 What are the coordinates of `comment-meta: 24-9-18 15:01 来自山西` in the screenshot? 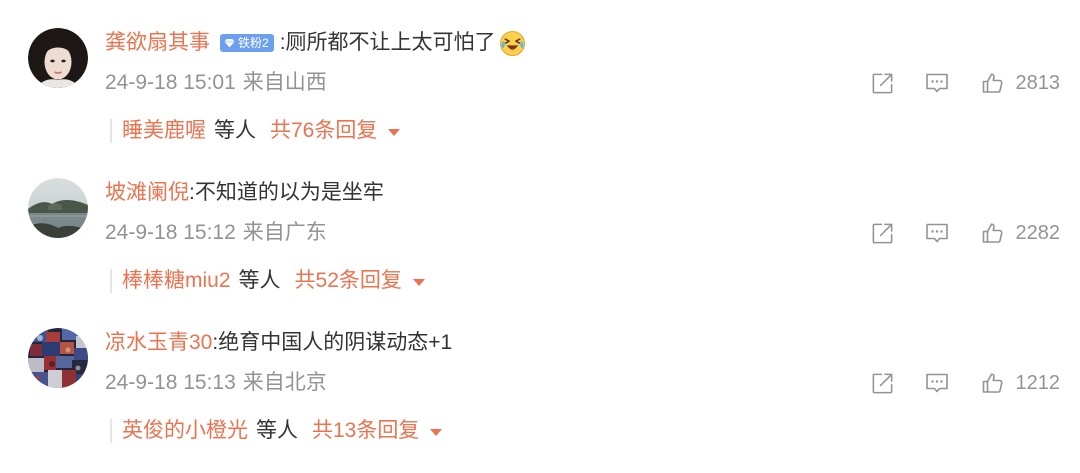 It's located at (216, 83).